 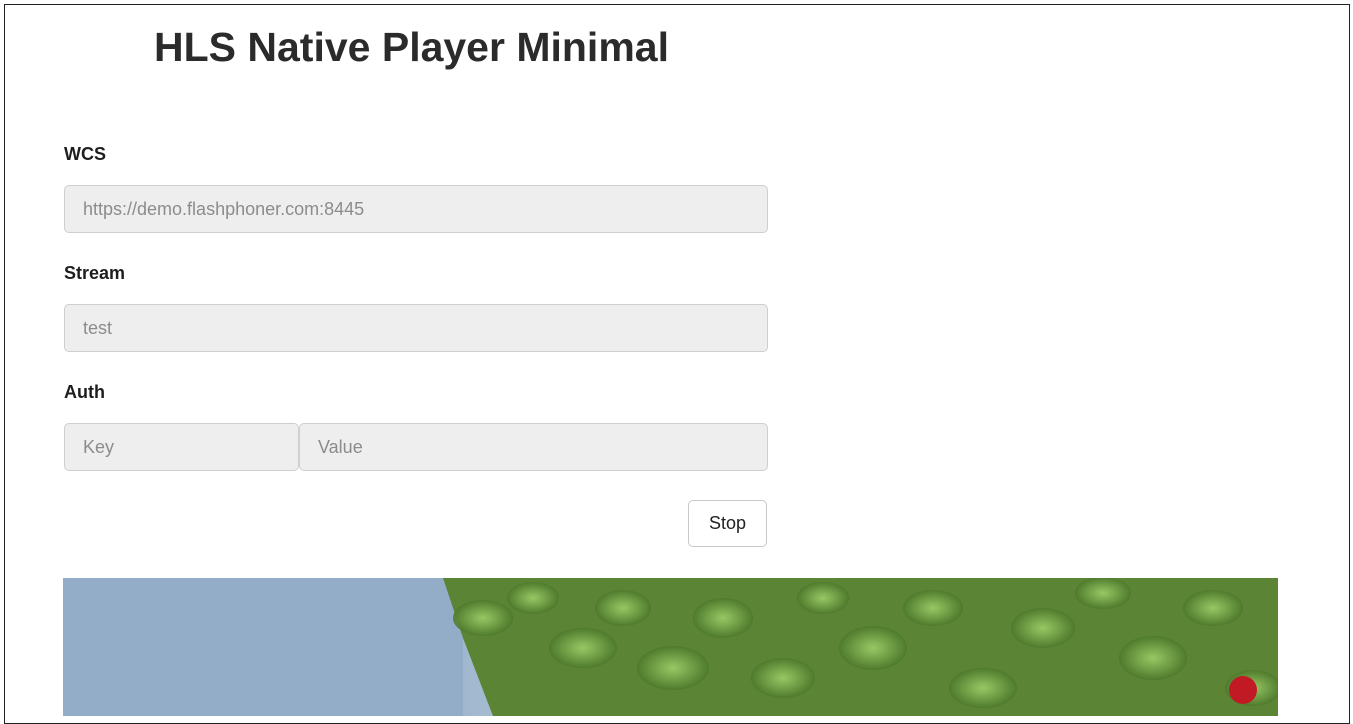 I want to click on page-title: HLS Native Player Minimal, so click(x=411, y=47).